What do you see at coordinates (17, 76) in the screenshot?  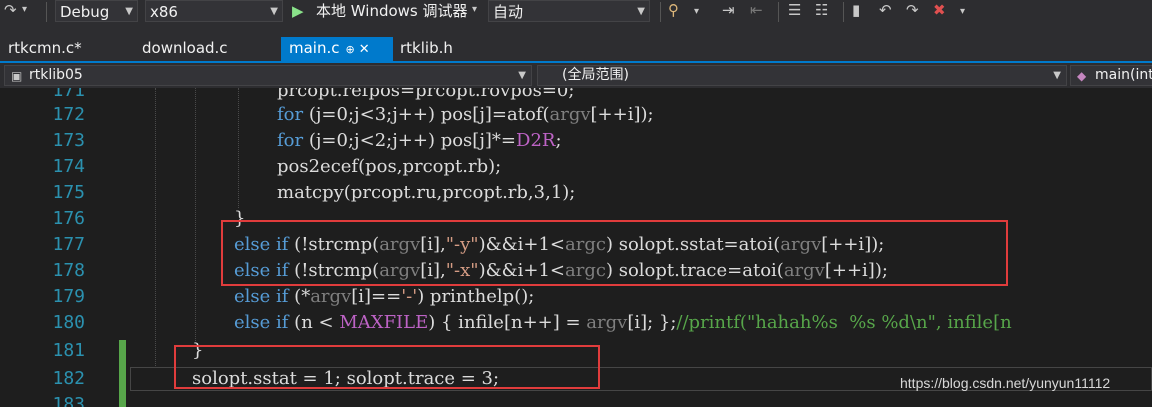 I see `project-icon: ▣` at bounding box center [17, 76].